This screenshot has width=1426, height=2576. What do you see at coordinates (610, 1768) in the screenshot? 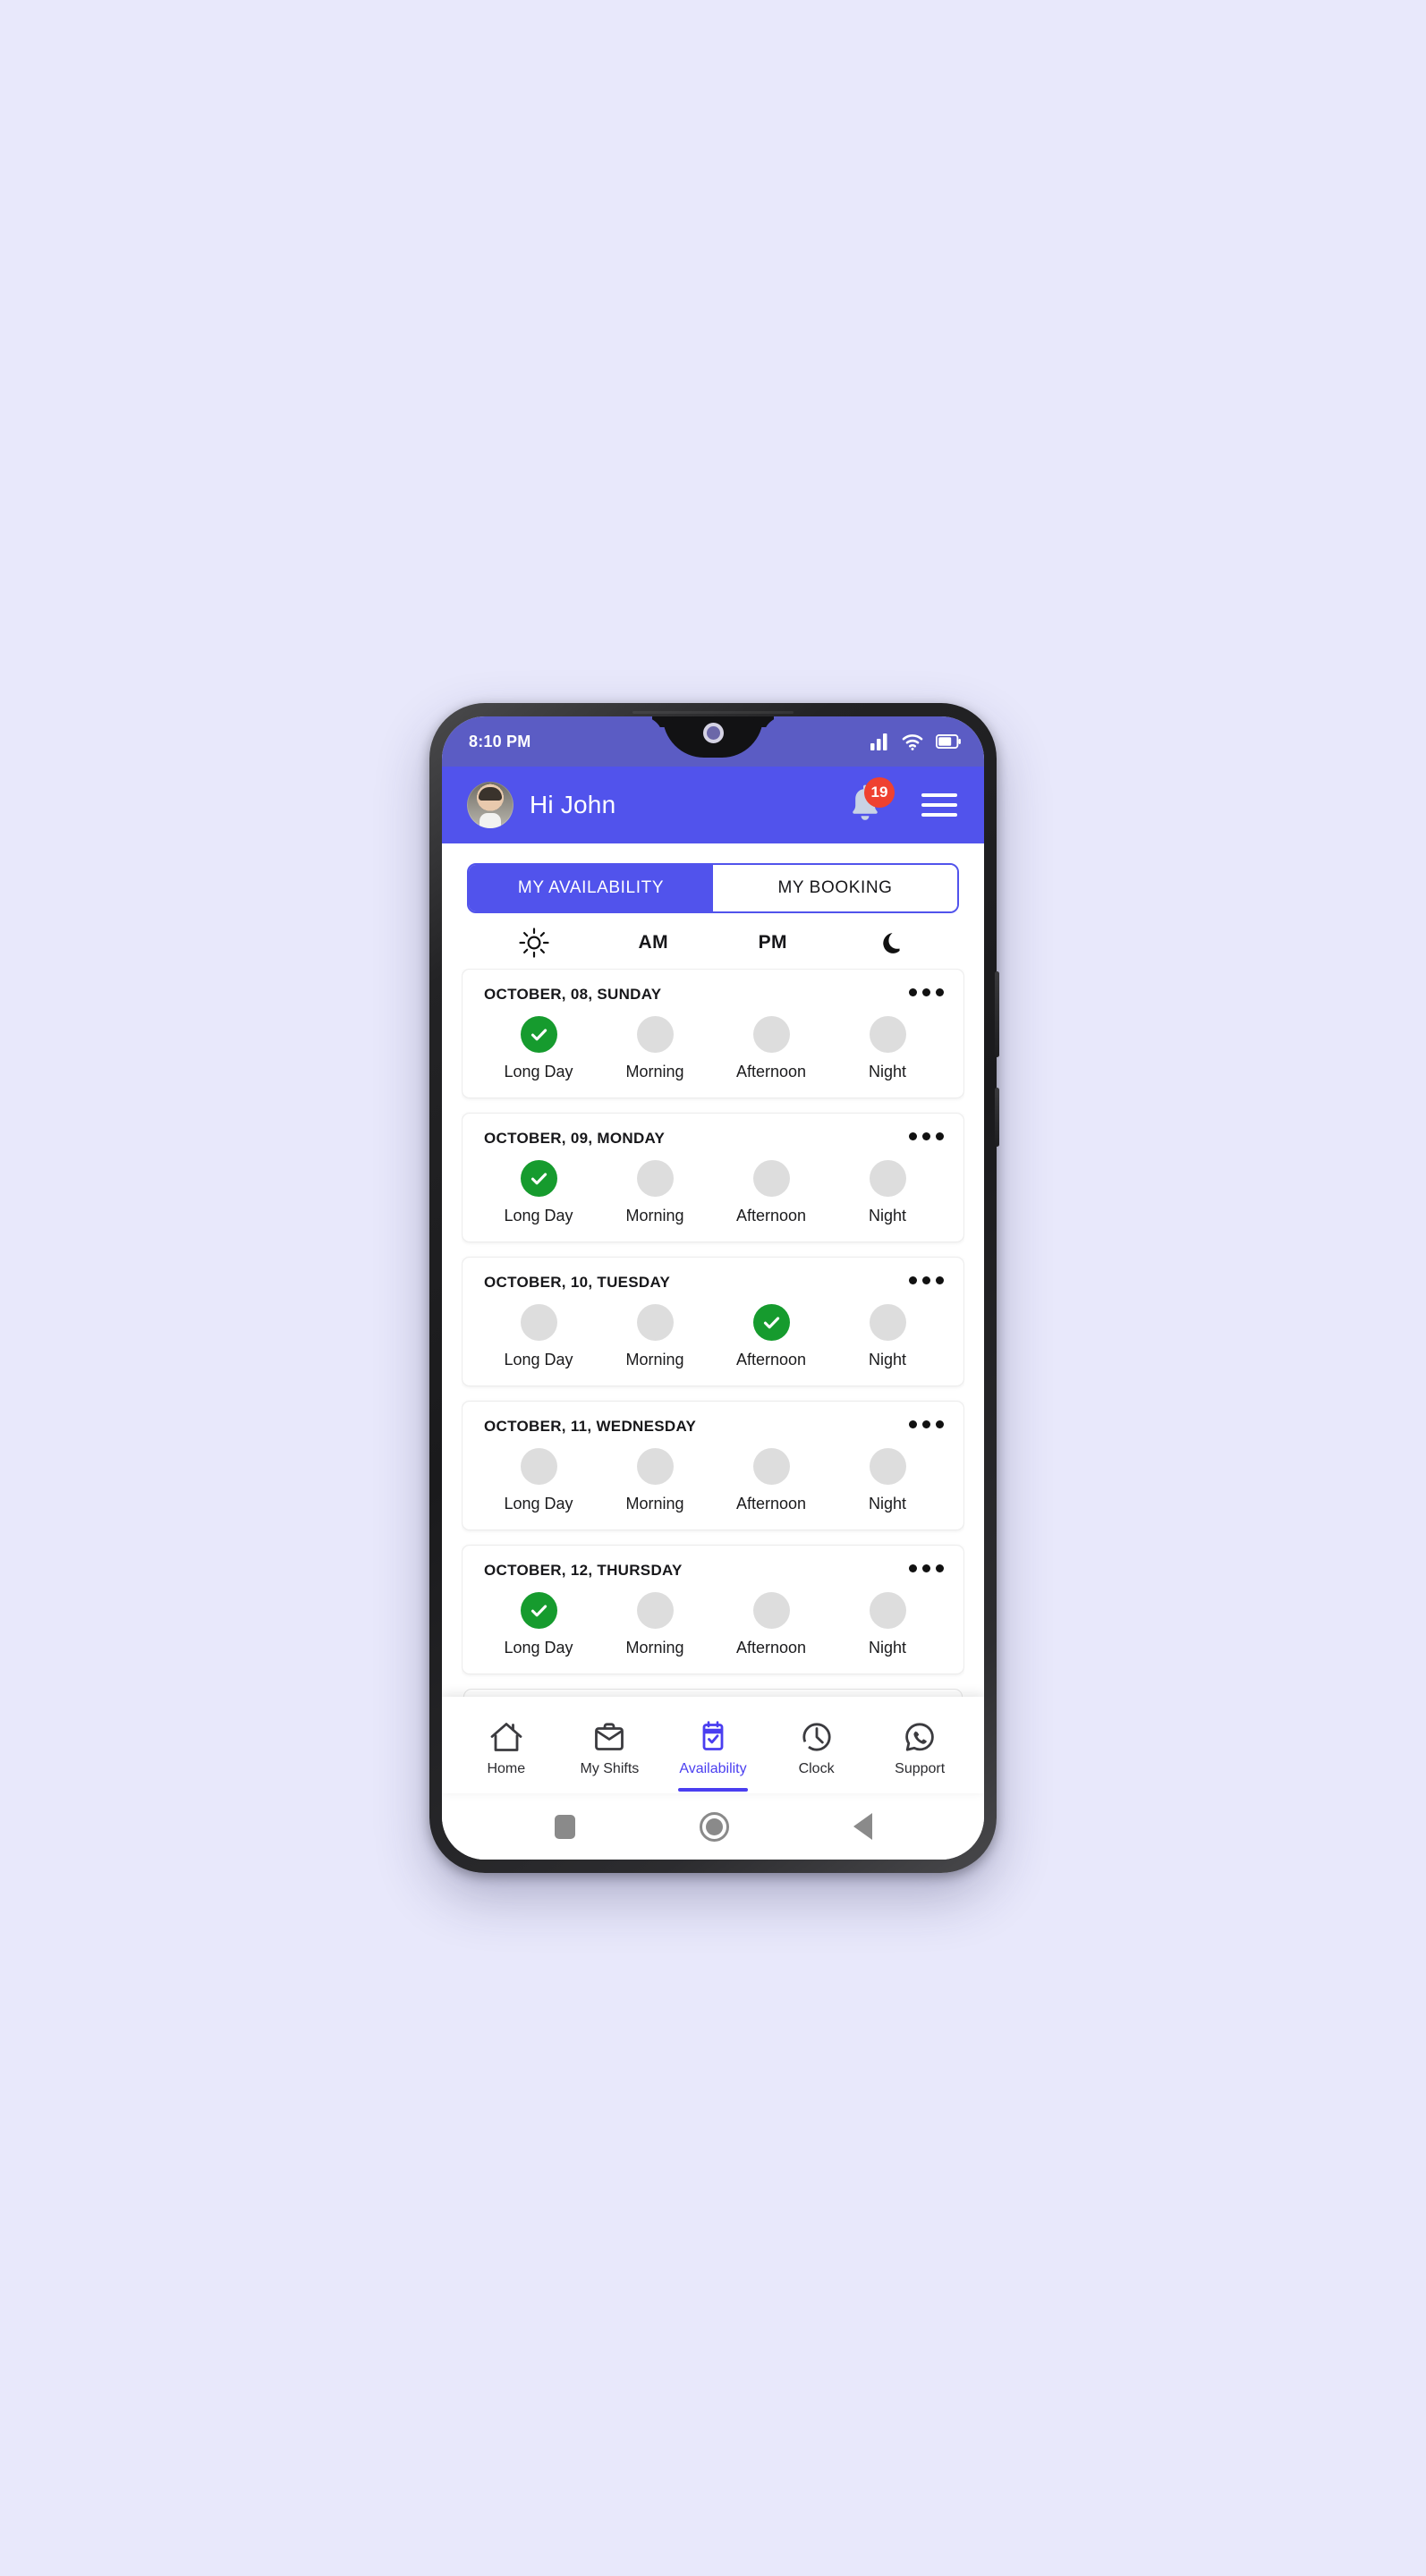
I see `nav-label: My Shifts` at bounding box center [610, 1768].